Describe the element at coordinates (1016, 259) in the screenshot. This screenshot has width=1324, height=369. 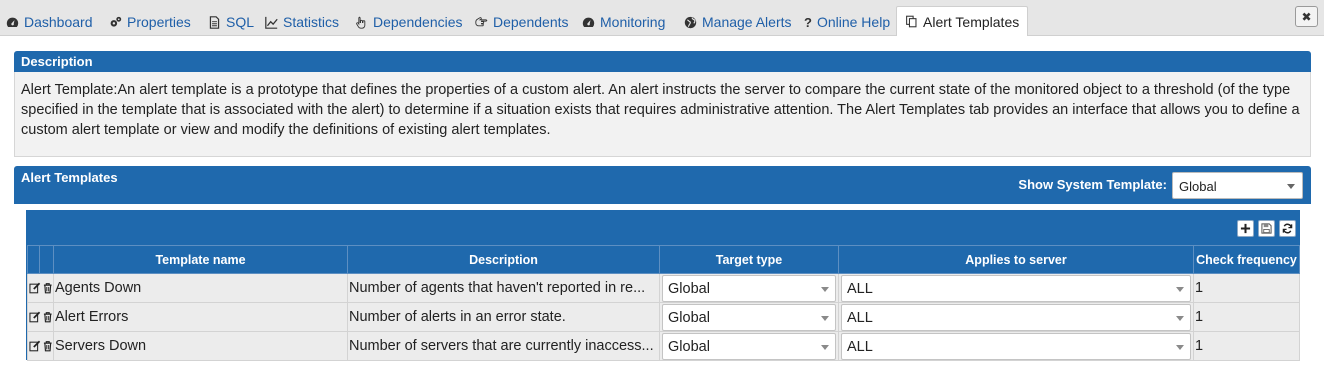
I see `column-header-applies-to-server: Applies to server` at that location.